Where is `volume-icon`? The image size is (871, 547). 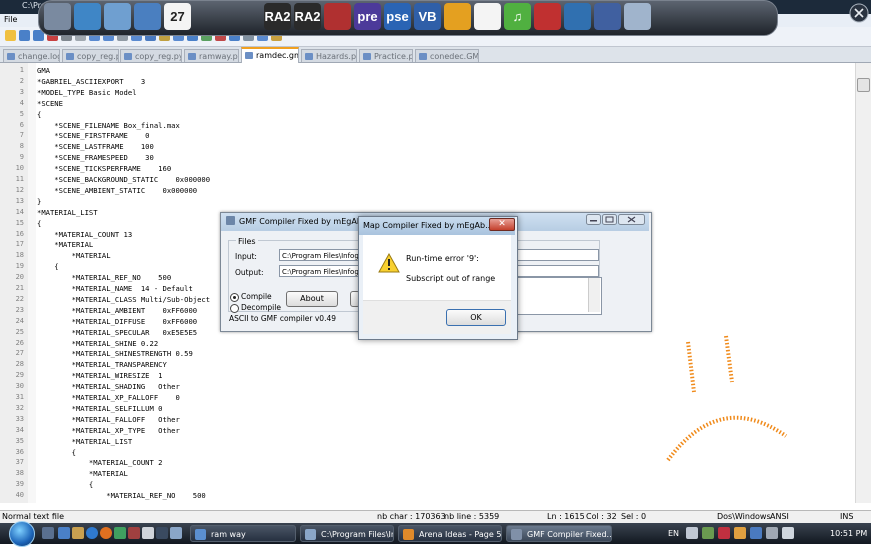
volume-icon is located at coordinates (788, 533).